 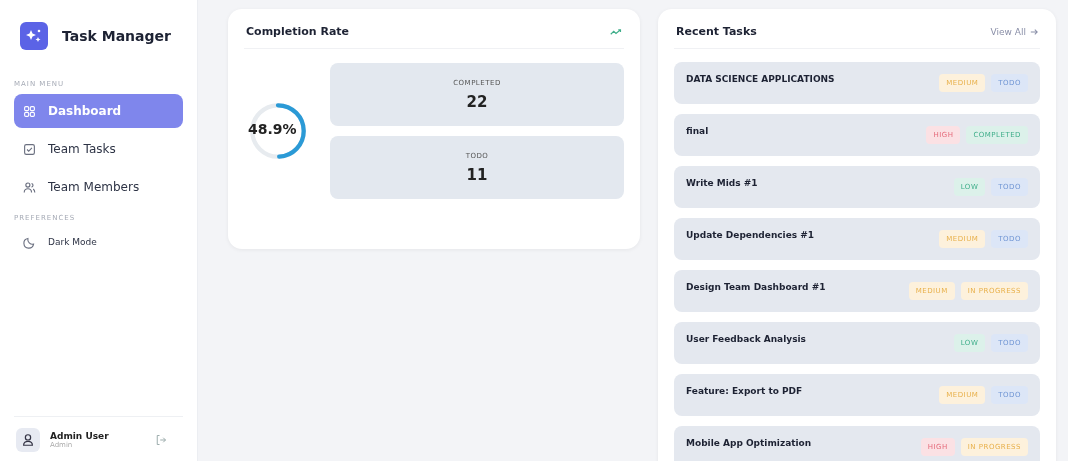 I want to click on task-title: User Feedback Analysis, so click(x=746, y=339).